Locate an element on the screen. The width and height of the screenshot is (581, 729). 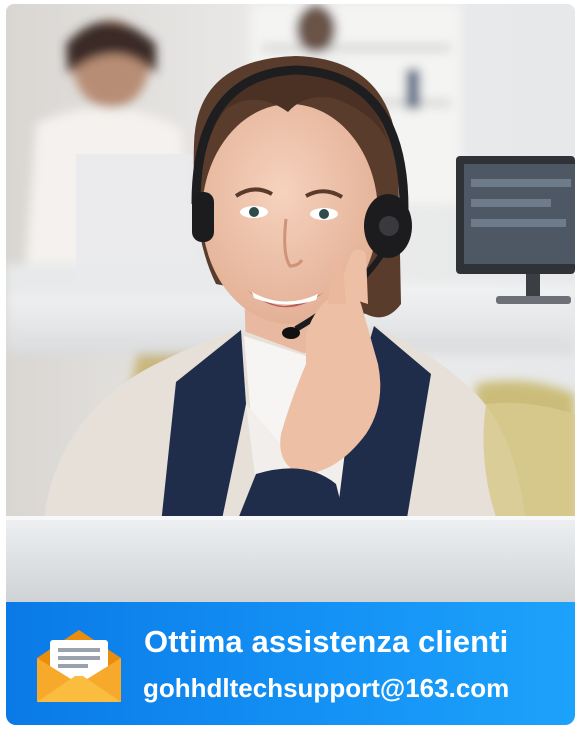
envelope-letter-icon is located at coordinates (79, 665).